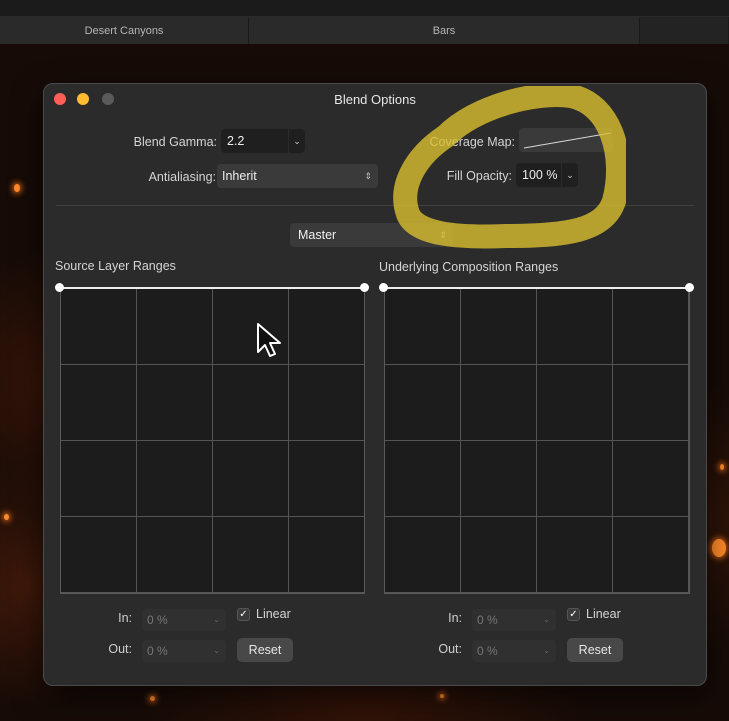 This screenshot has height=721, width=729. Describe the element at coordinates (472, 142) in the screenshot. I see `coverage-map-label: Coverage Map:` at that location.